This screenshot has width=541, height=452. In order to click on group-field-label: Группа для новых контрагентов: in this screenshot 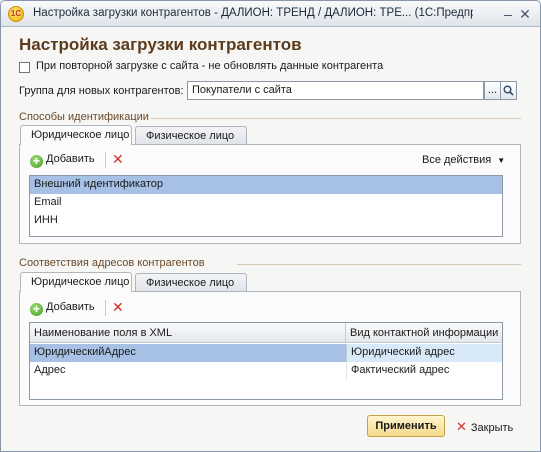, I will do `click(101, 91)`.